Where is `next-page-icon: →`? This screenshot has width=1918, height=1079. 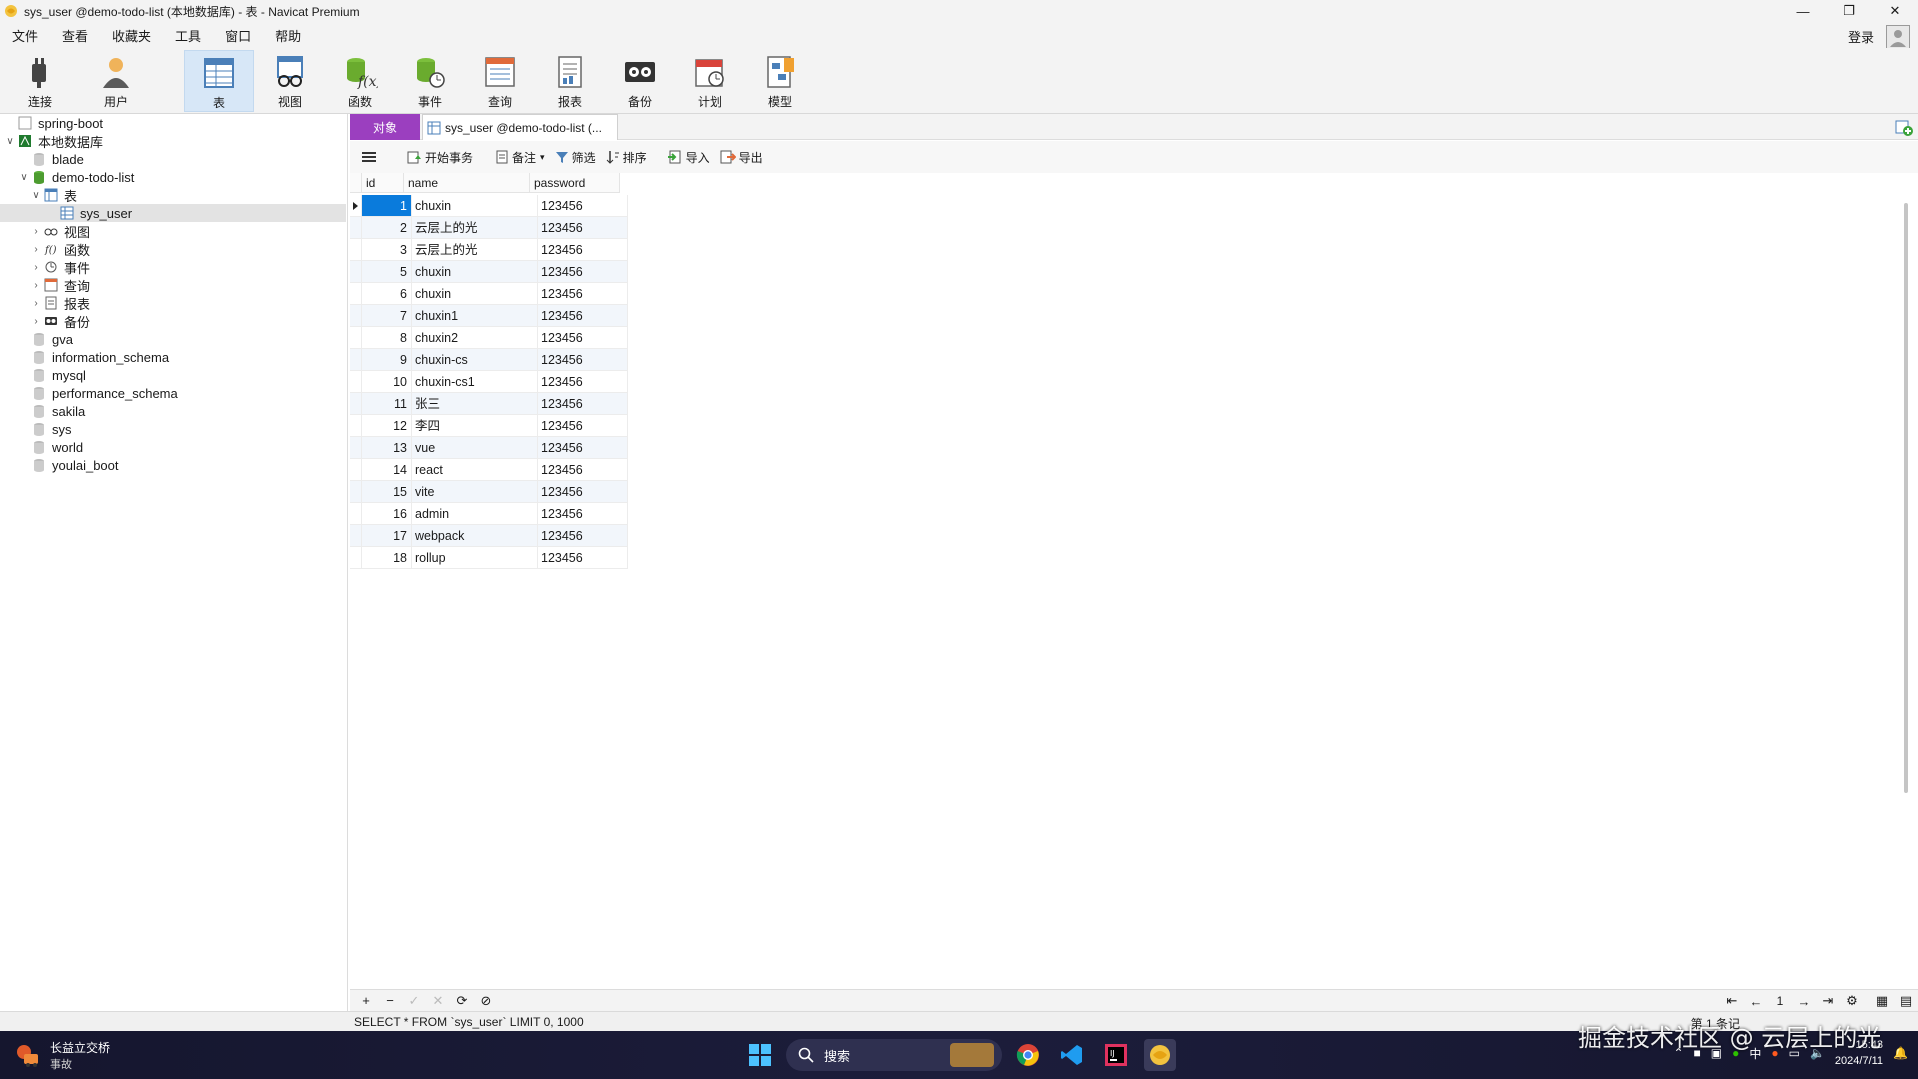
next-page-icon: → is located at coordinates (1804, 1001).